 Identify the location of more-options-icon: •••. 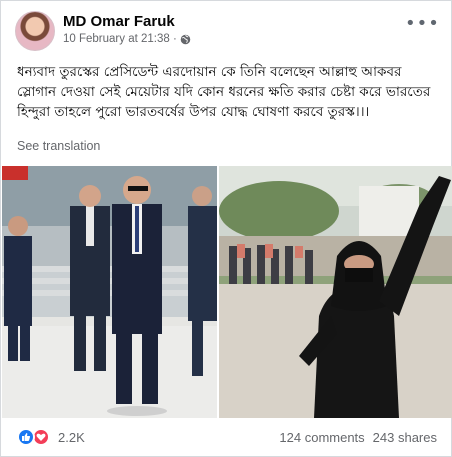
(422, 26).